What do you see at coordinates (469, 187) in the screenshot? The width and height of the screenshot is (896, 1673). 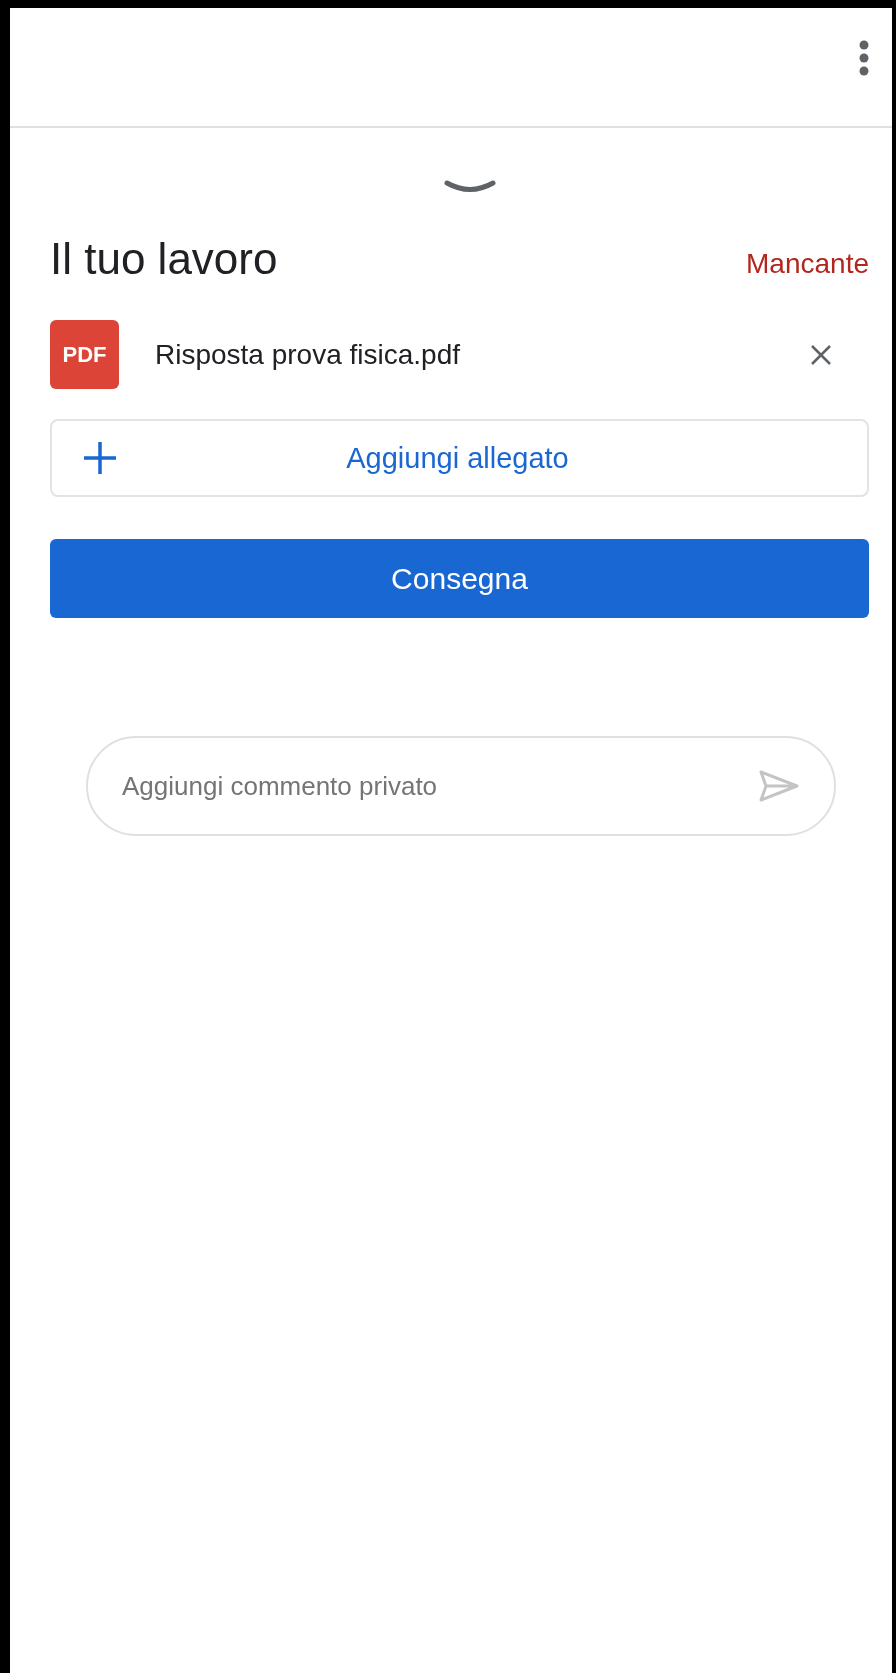 I see `chevron-down-icon` at bounding box center [469, 187].